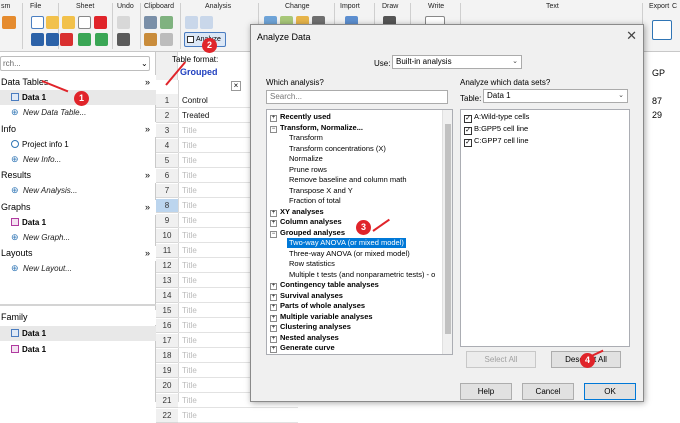  Describe the element at coordinates (167, 236) in the screenshot. I see `row-number: 10` at that location.